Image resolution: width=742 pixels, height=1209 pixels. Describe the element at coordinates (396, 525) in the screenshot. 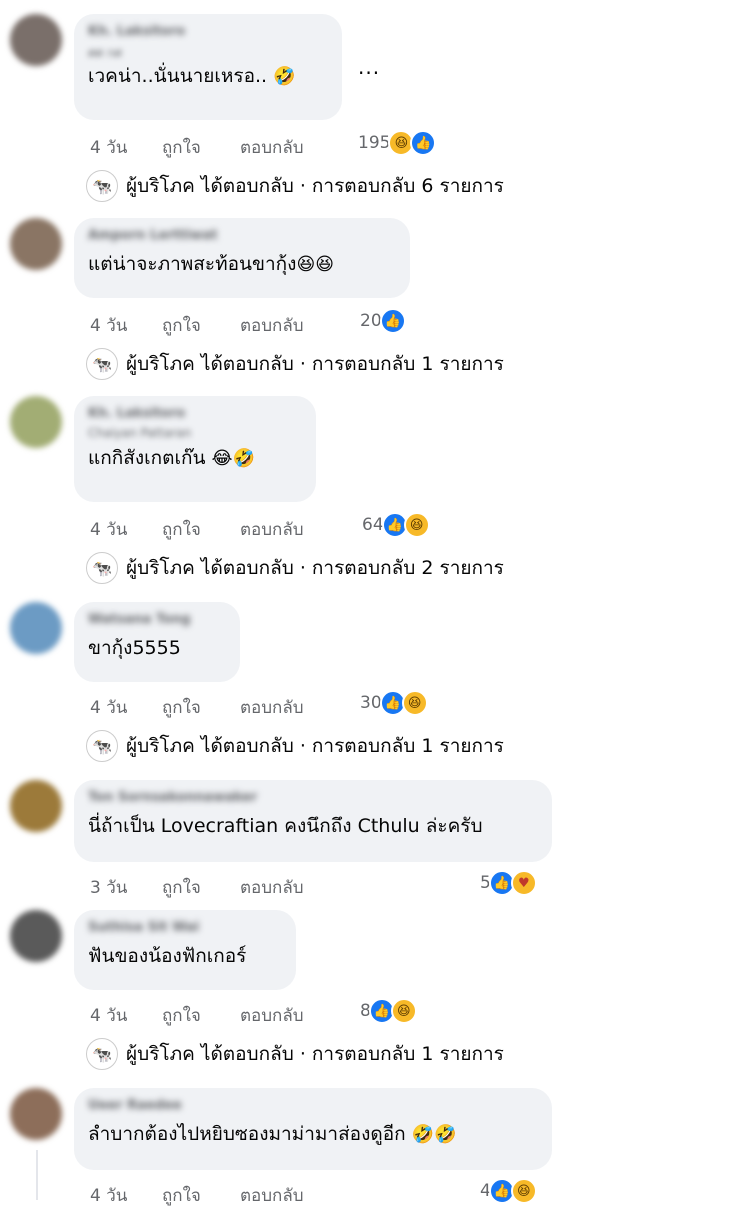

I see `reaction-summary: 64 👍 😆` at that location.